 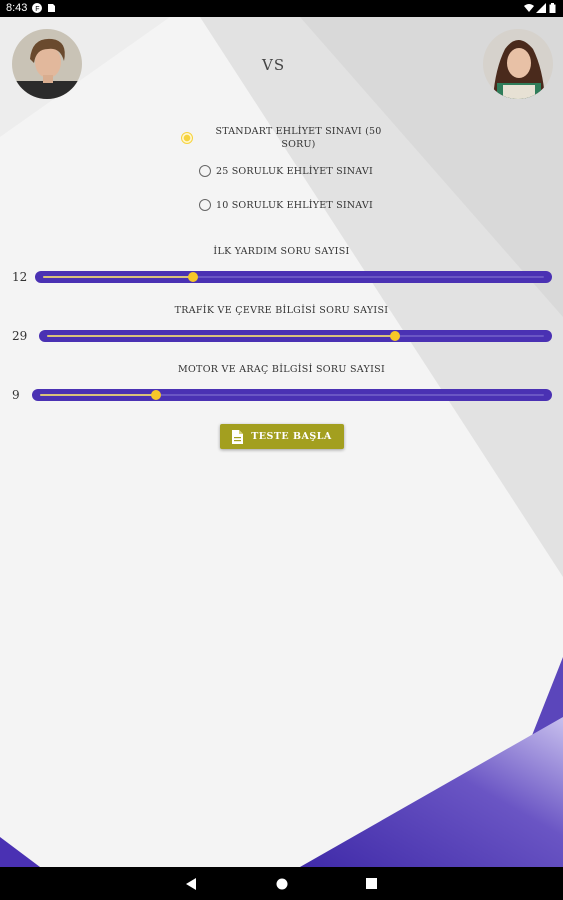 I want to click on start-test-button: TESTE BAŞLA, so click(x=282, y=436).